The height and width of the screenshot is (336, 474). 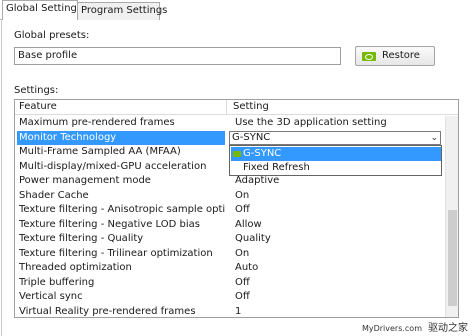 I want to click on option-label: Fixed Refresh, so click(x=276, y=167).